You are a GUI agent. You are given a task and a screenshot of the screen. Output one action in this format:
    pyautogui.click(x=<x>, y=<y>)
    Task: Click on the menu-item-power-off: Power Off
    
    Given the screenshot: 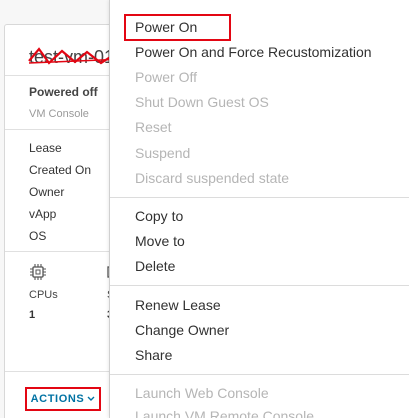 What is the action you would take?
    pyautogui.click(x=166, y=77)
    